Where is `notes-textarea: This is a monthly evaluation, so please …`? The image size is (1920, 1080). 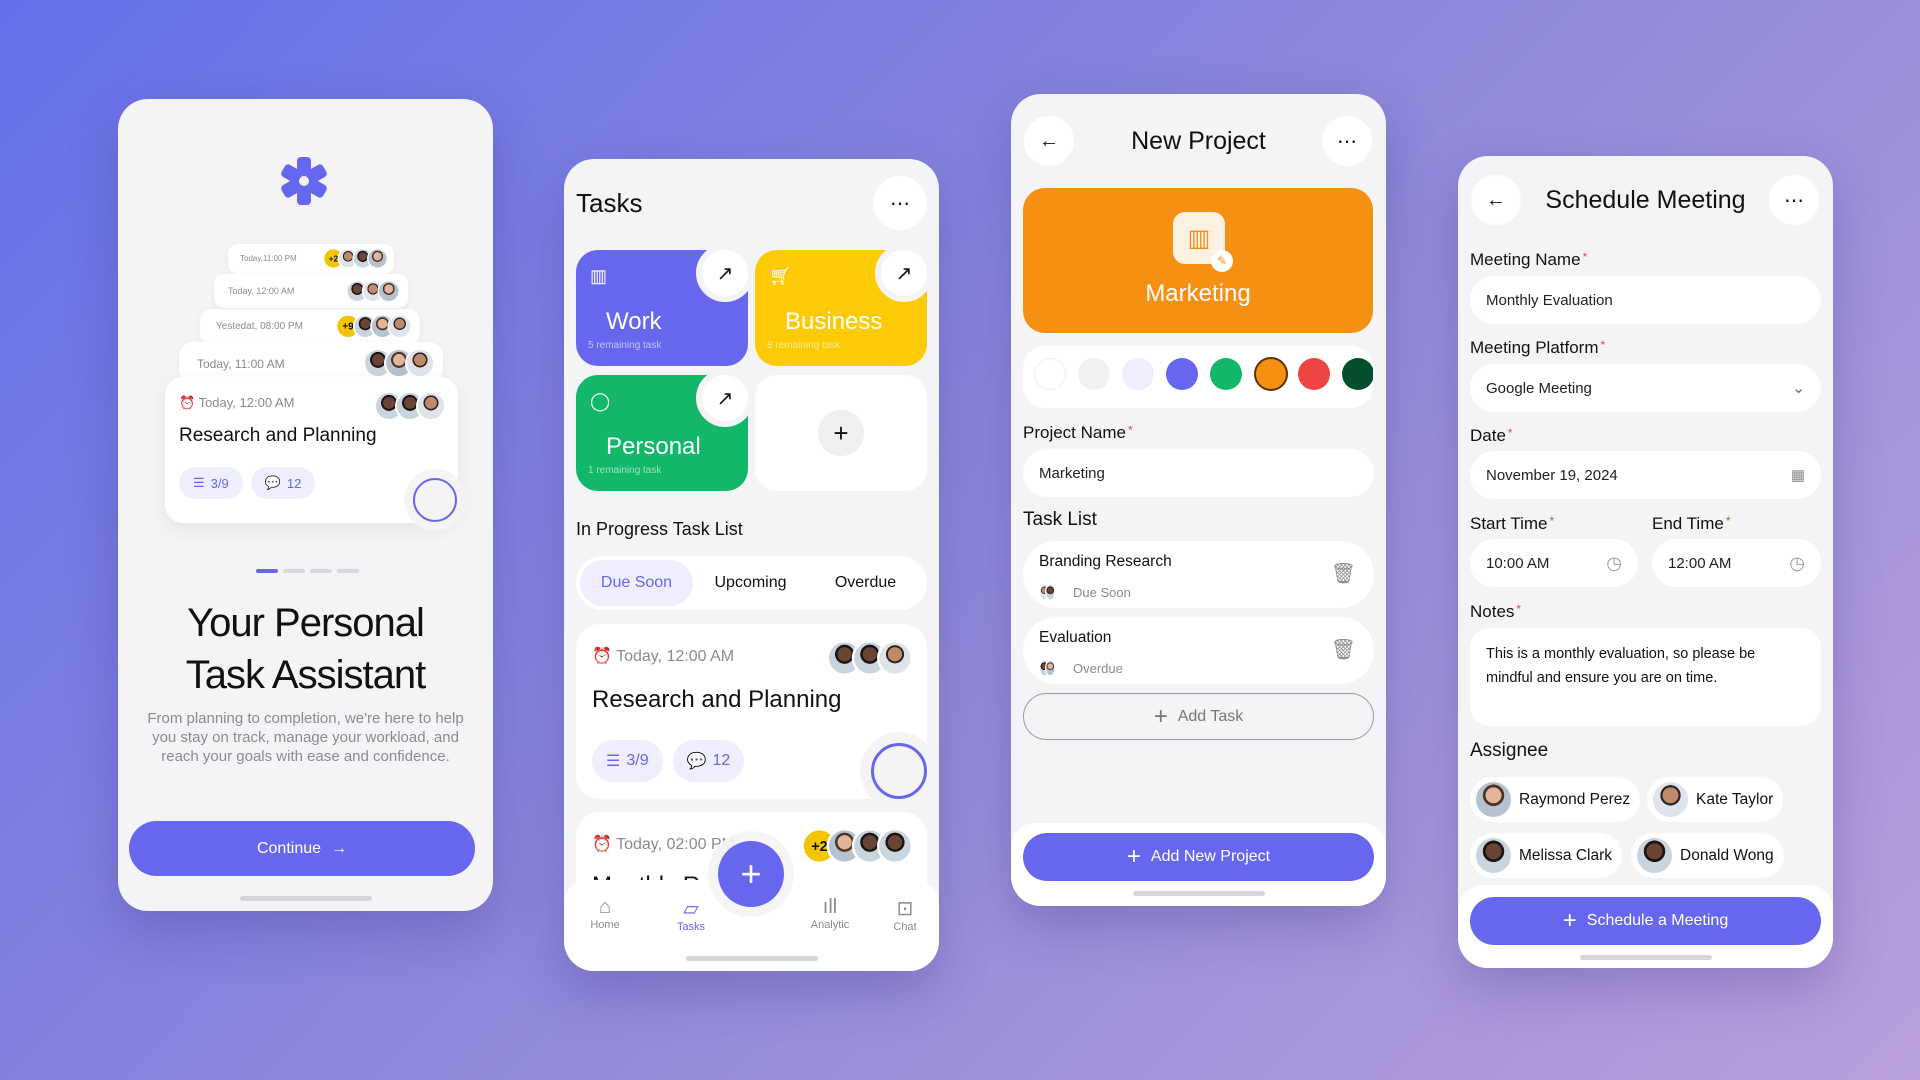
notes-textarea: This is a monthly evaluation, so please … is located at coordinates (1645, 677).